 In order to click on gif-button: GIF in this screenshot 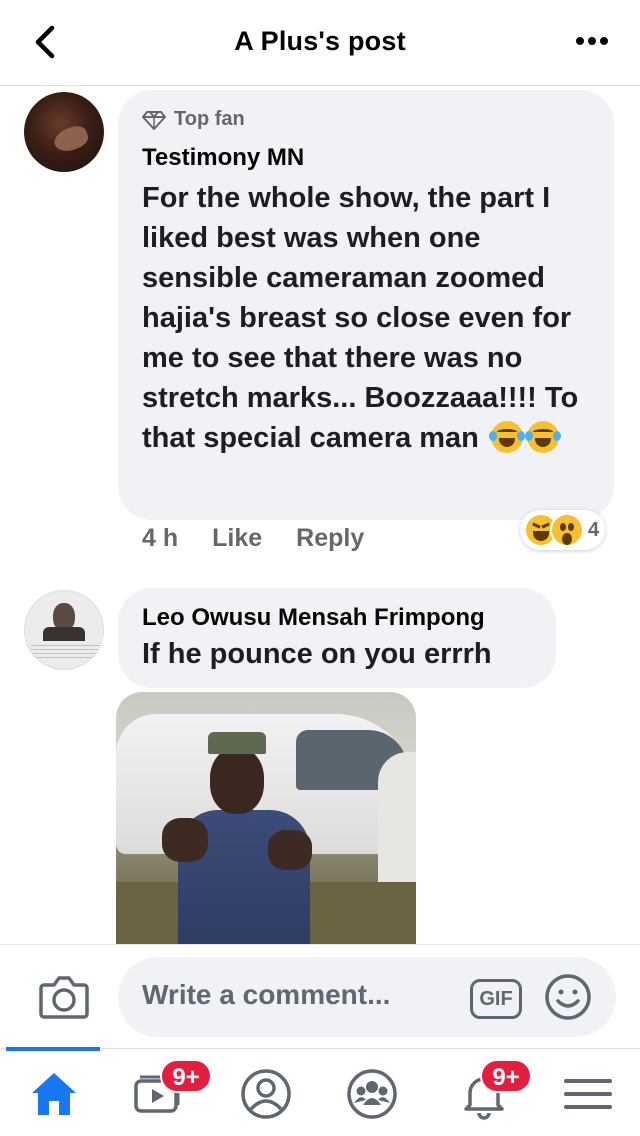, I will do `click(496, 999)`.